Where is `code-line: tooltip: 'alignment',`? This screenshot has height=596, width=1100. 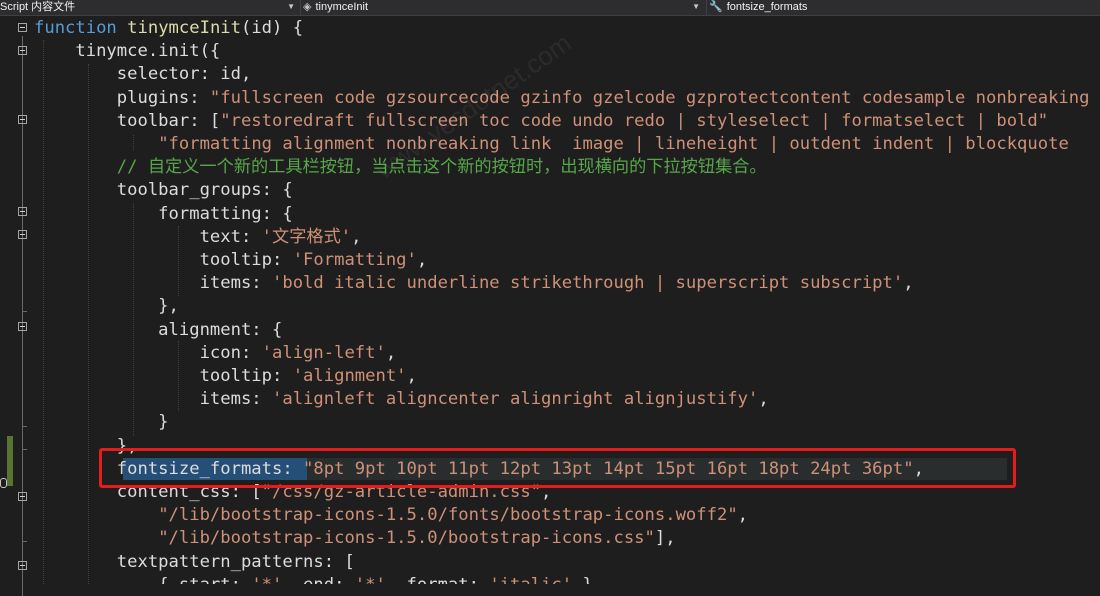
code-line: tooltip: 'alignment', is located at coordinates (225, 376).